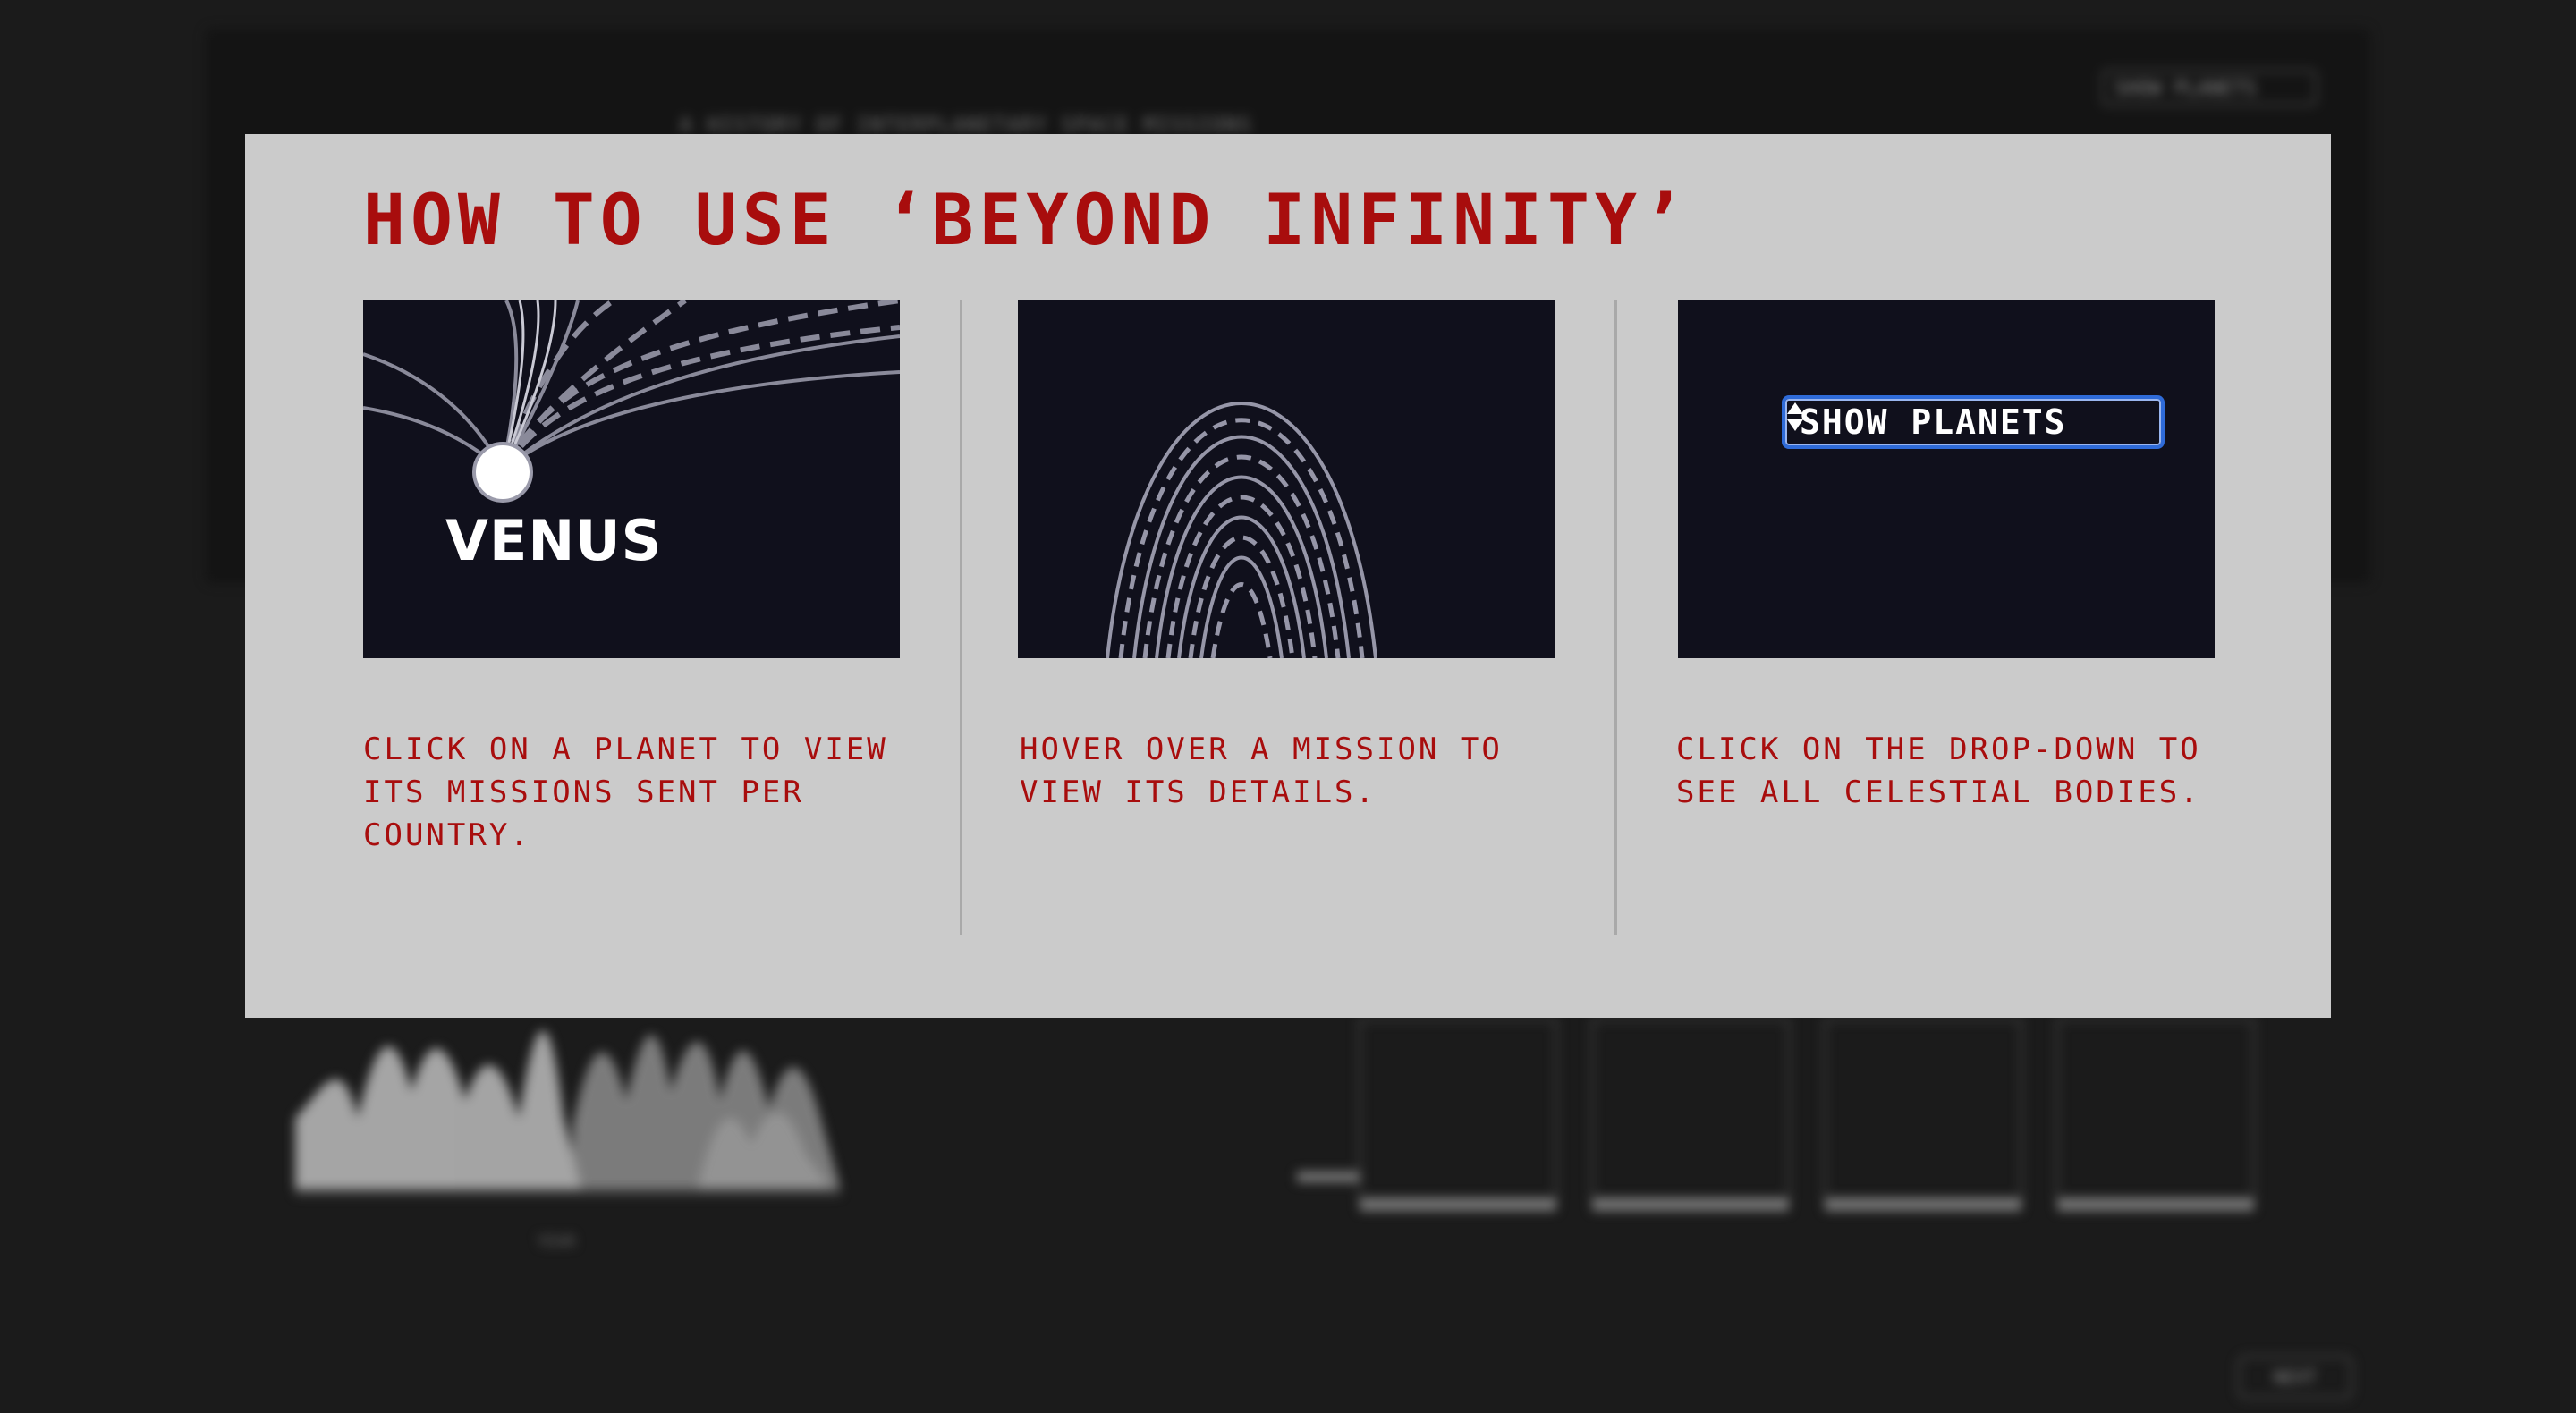 This screenshot has height=1413, width=2576. Describe the element at coordinates (1241, 530) in the screenshot. I see `mission-arcs-illustration` at that location.